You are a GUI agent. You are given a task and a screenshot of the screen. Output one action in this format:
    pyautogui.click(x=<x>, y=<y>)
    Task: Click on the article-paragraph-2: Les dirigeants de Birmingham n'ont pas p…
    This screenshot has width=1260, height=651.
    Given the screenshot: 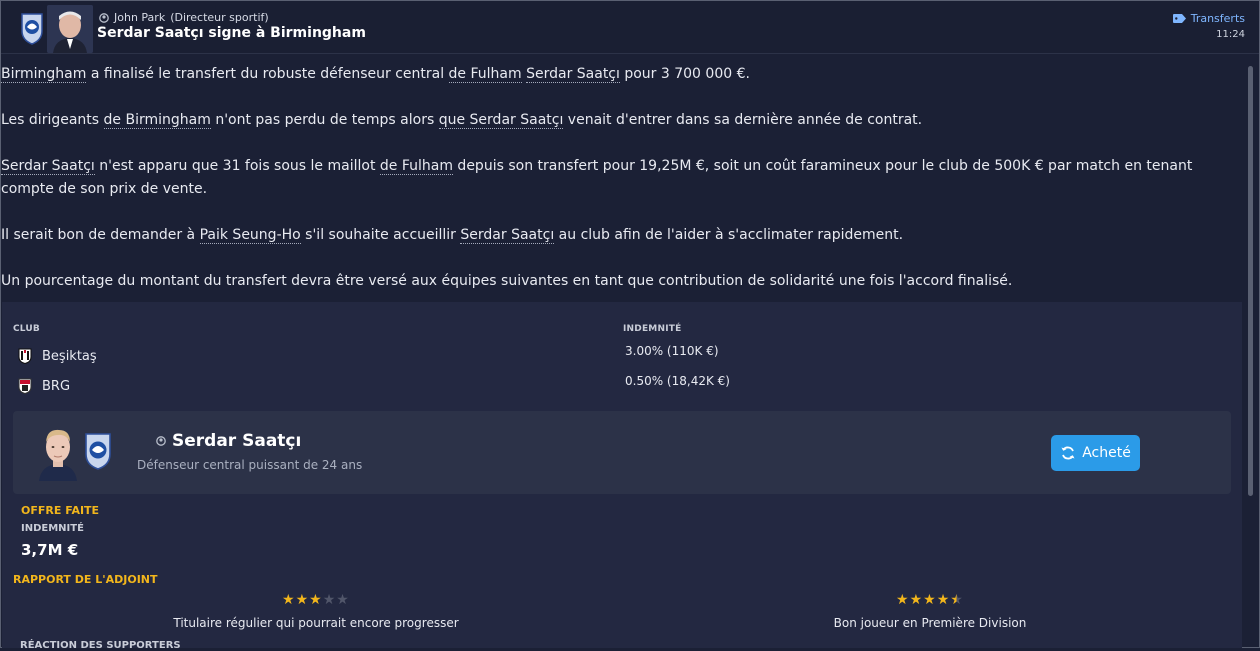 What is the action you would take?
    pyautogui.click(x=623, y=120)
    